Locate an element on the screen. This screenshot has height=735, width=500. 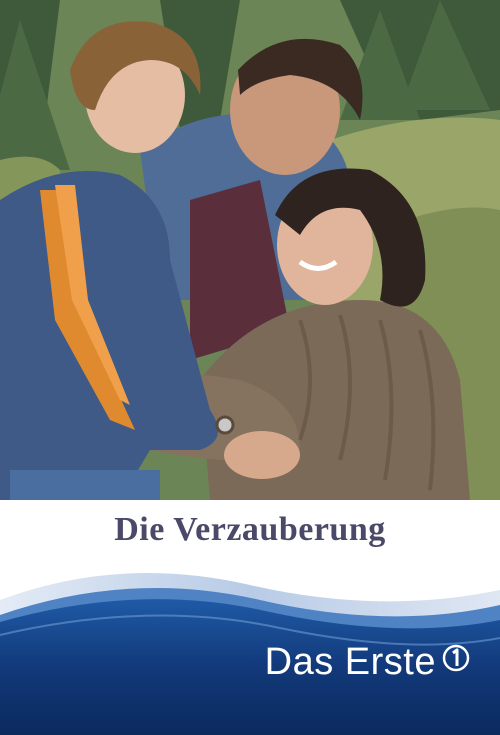
broadcaster-logo: Das Erste is located at coordinates (367, 662).